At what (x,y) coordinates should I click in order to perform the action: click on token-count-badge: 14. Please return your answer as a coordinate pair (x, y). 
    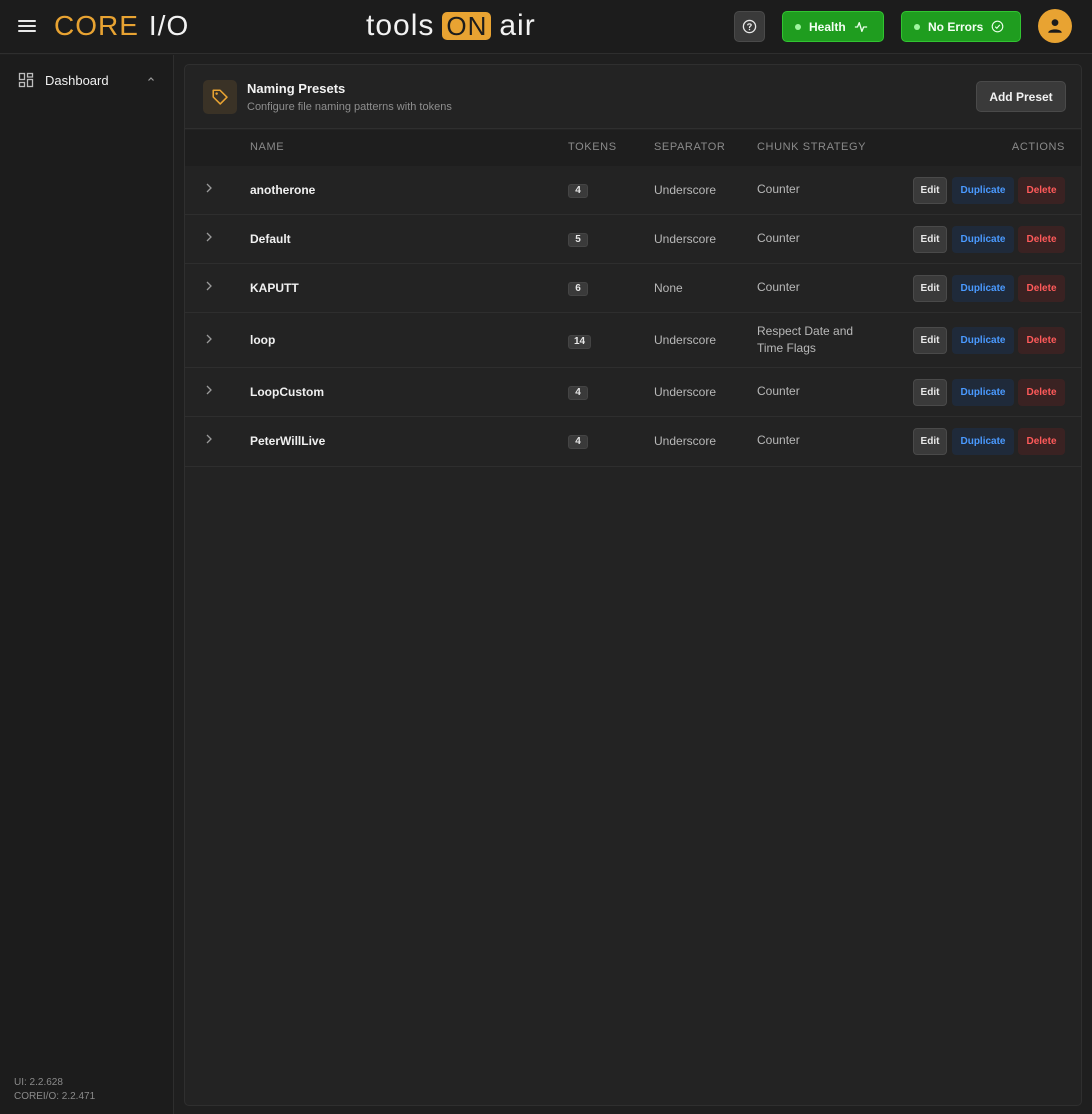
    Looking at the image, I should click on (580, 342).